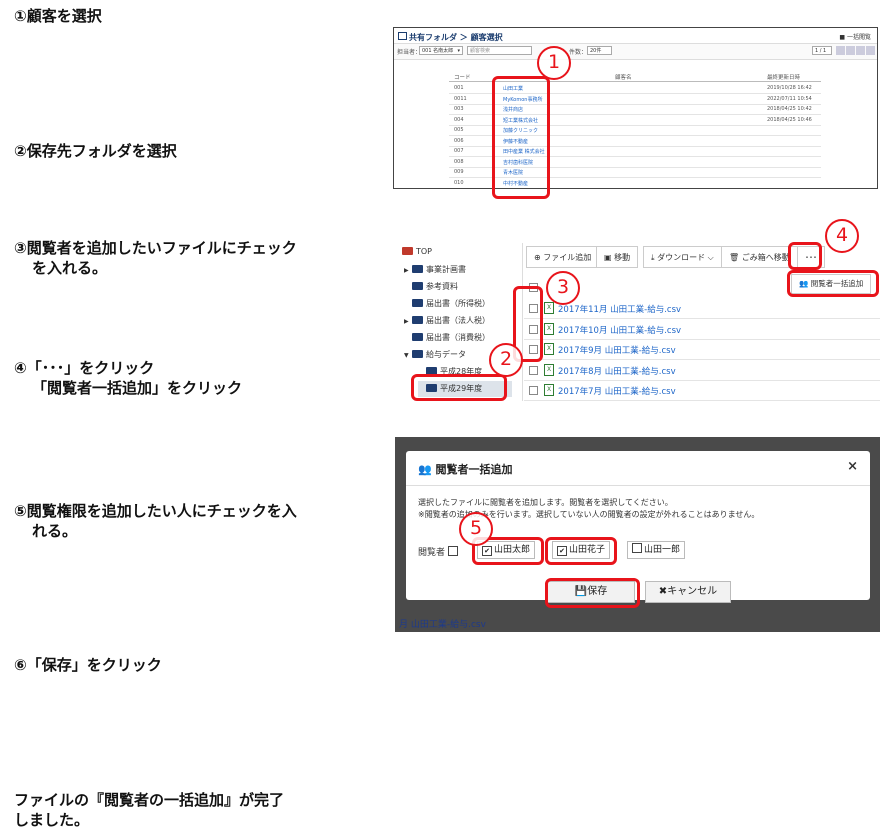 The width and height of the screenshot is (886, 835). I want to click on users-icon: 👥, so click(425, 469).